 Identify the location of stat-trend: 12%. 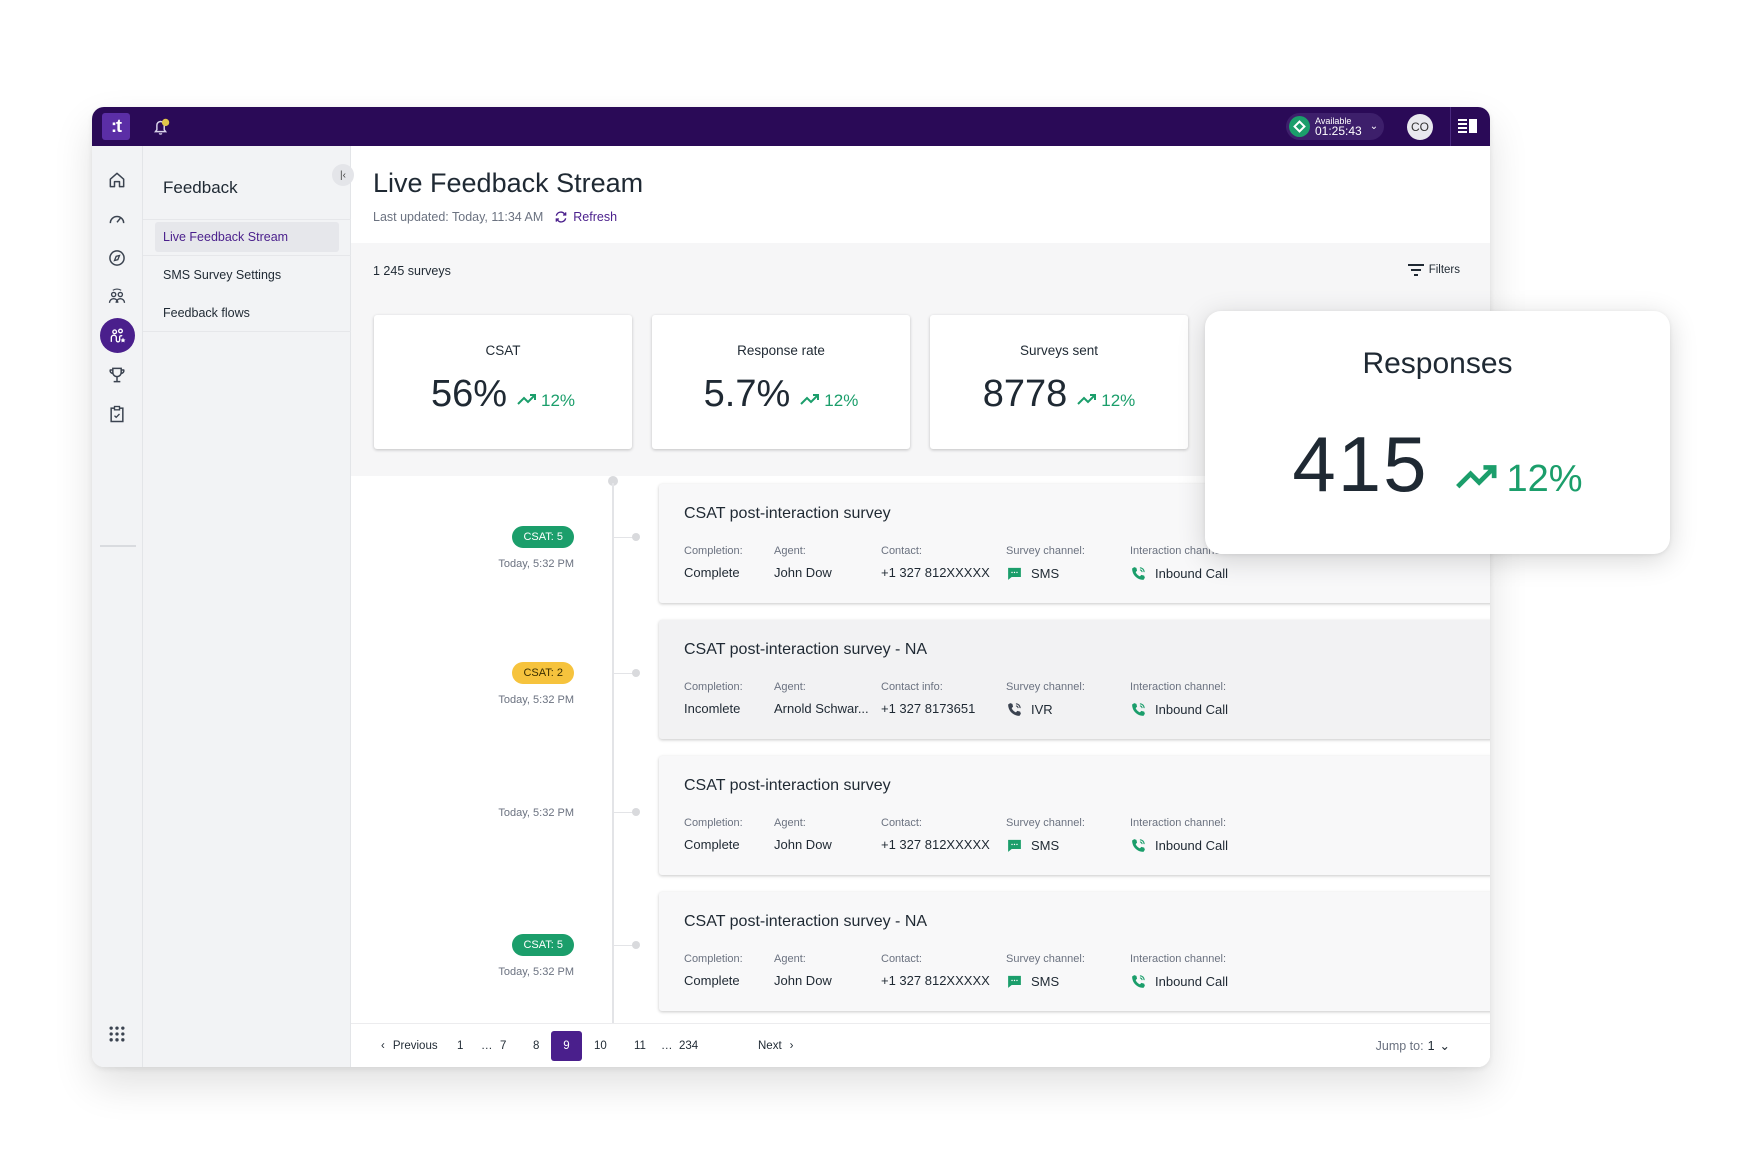
(829, 401).